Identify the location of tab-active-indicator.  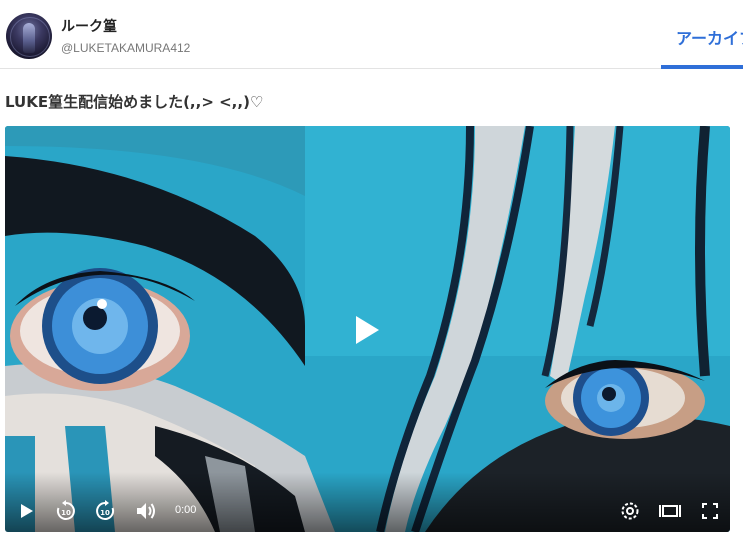
(702, 67).